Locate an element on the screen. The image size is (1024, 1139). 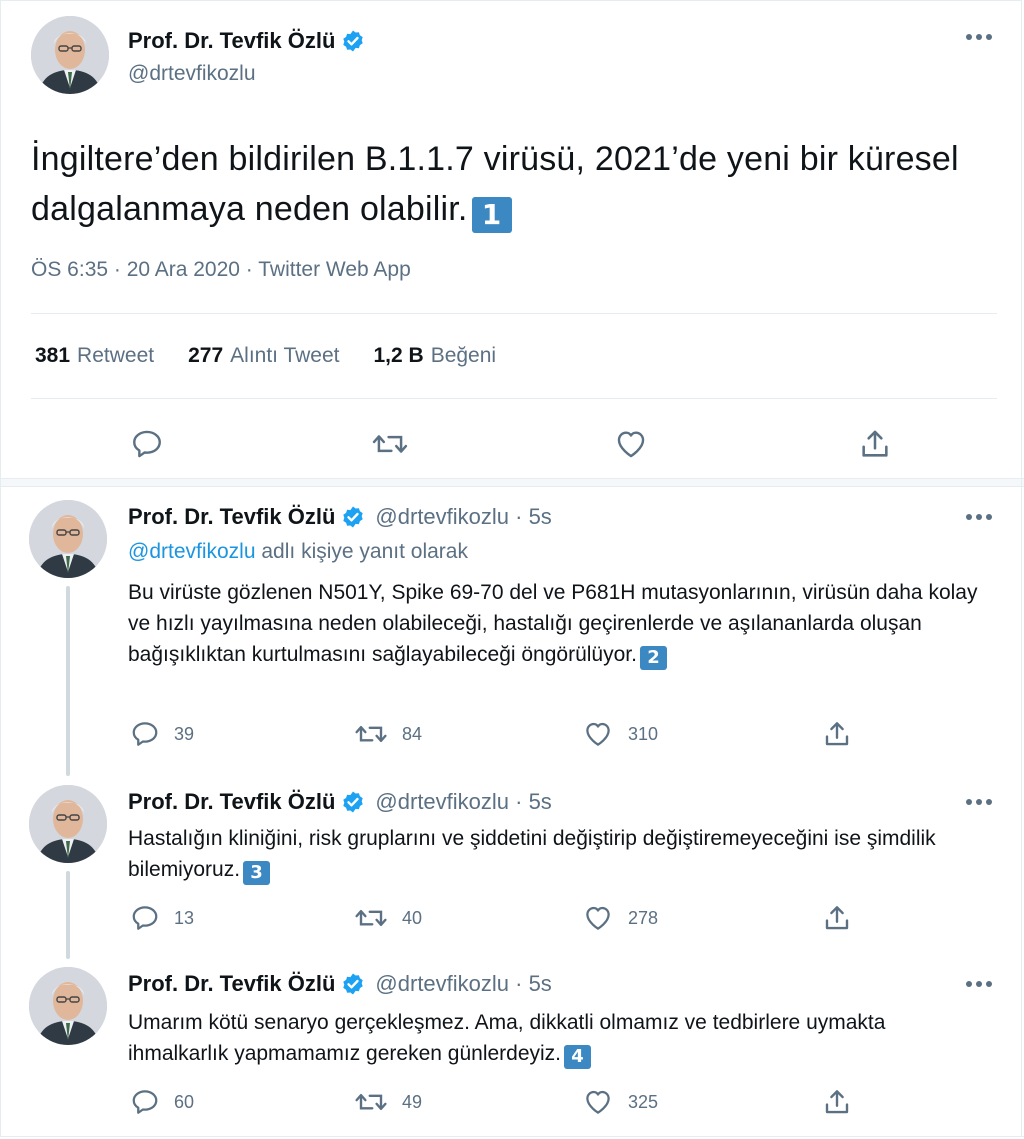
retweet-count-link: 381 Retweet is located at coordinates (94, 356).